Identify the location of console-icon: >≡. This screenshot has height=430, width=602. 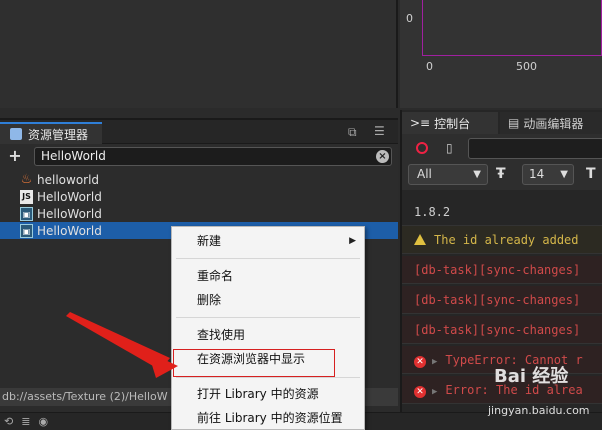
(420, 123).